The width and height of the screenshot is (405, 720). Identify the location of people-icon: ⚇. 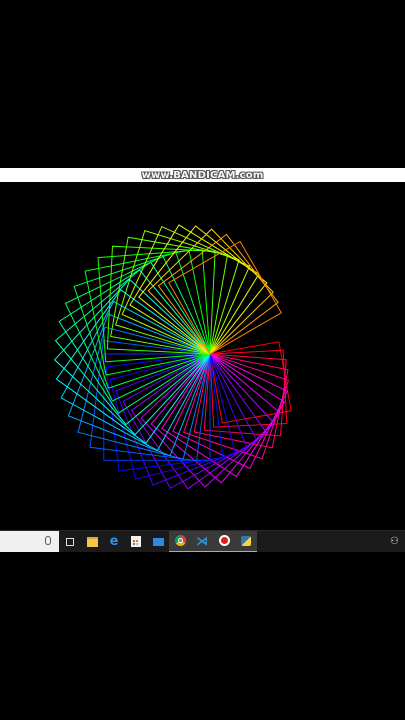
(394, 541).